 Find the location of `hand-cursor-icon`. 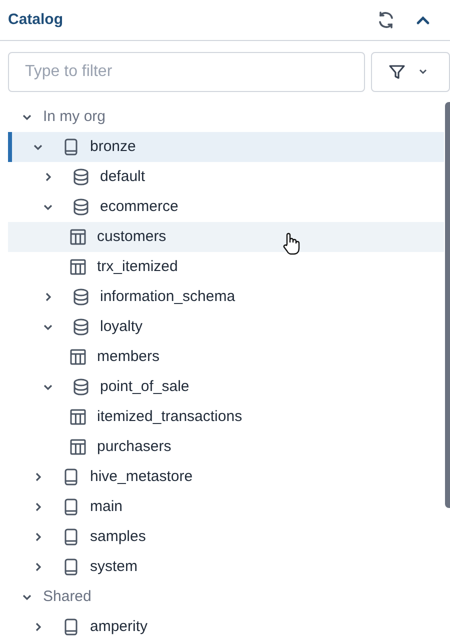

hand-cursor-icon is located at coordinates (292, 244).